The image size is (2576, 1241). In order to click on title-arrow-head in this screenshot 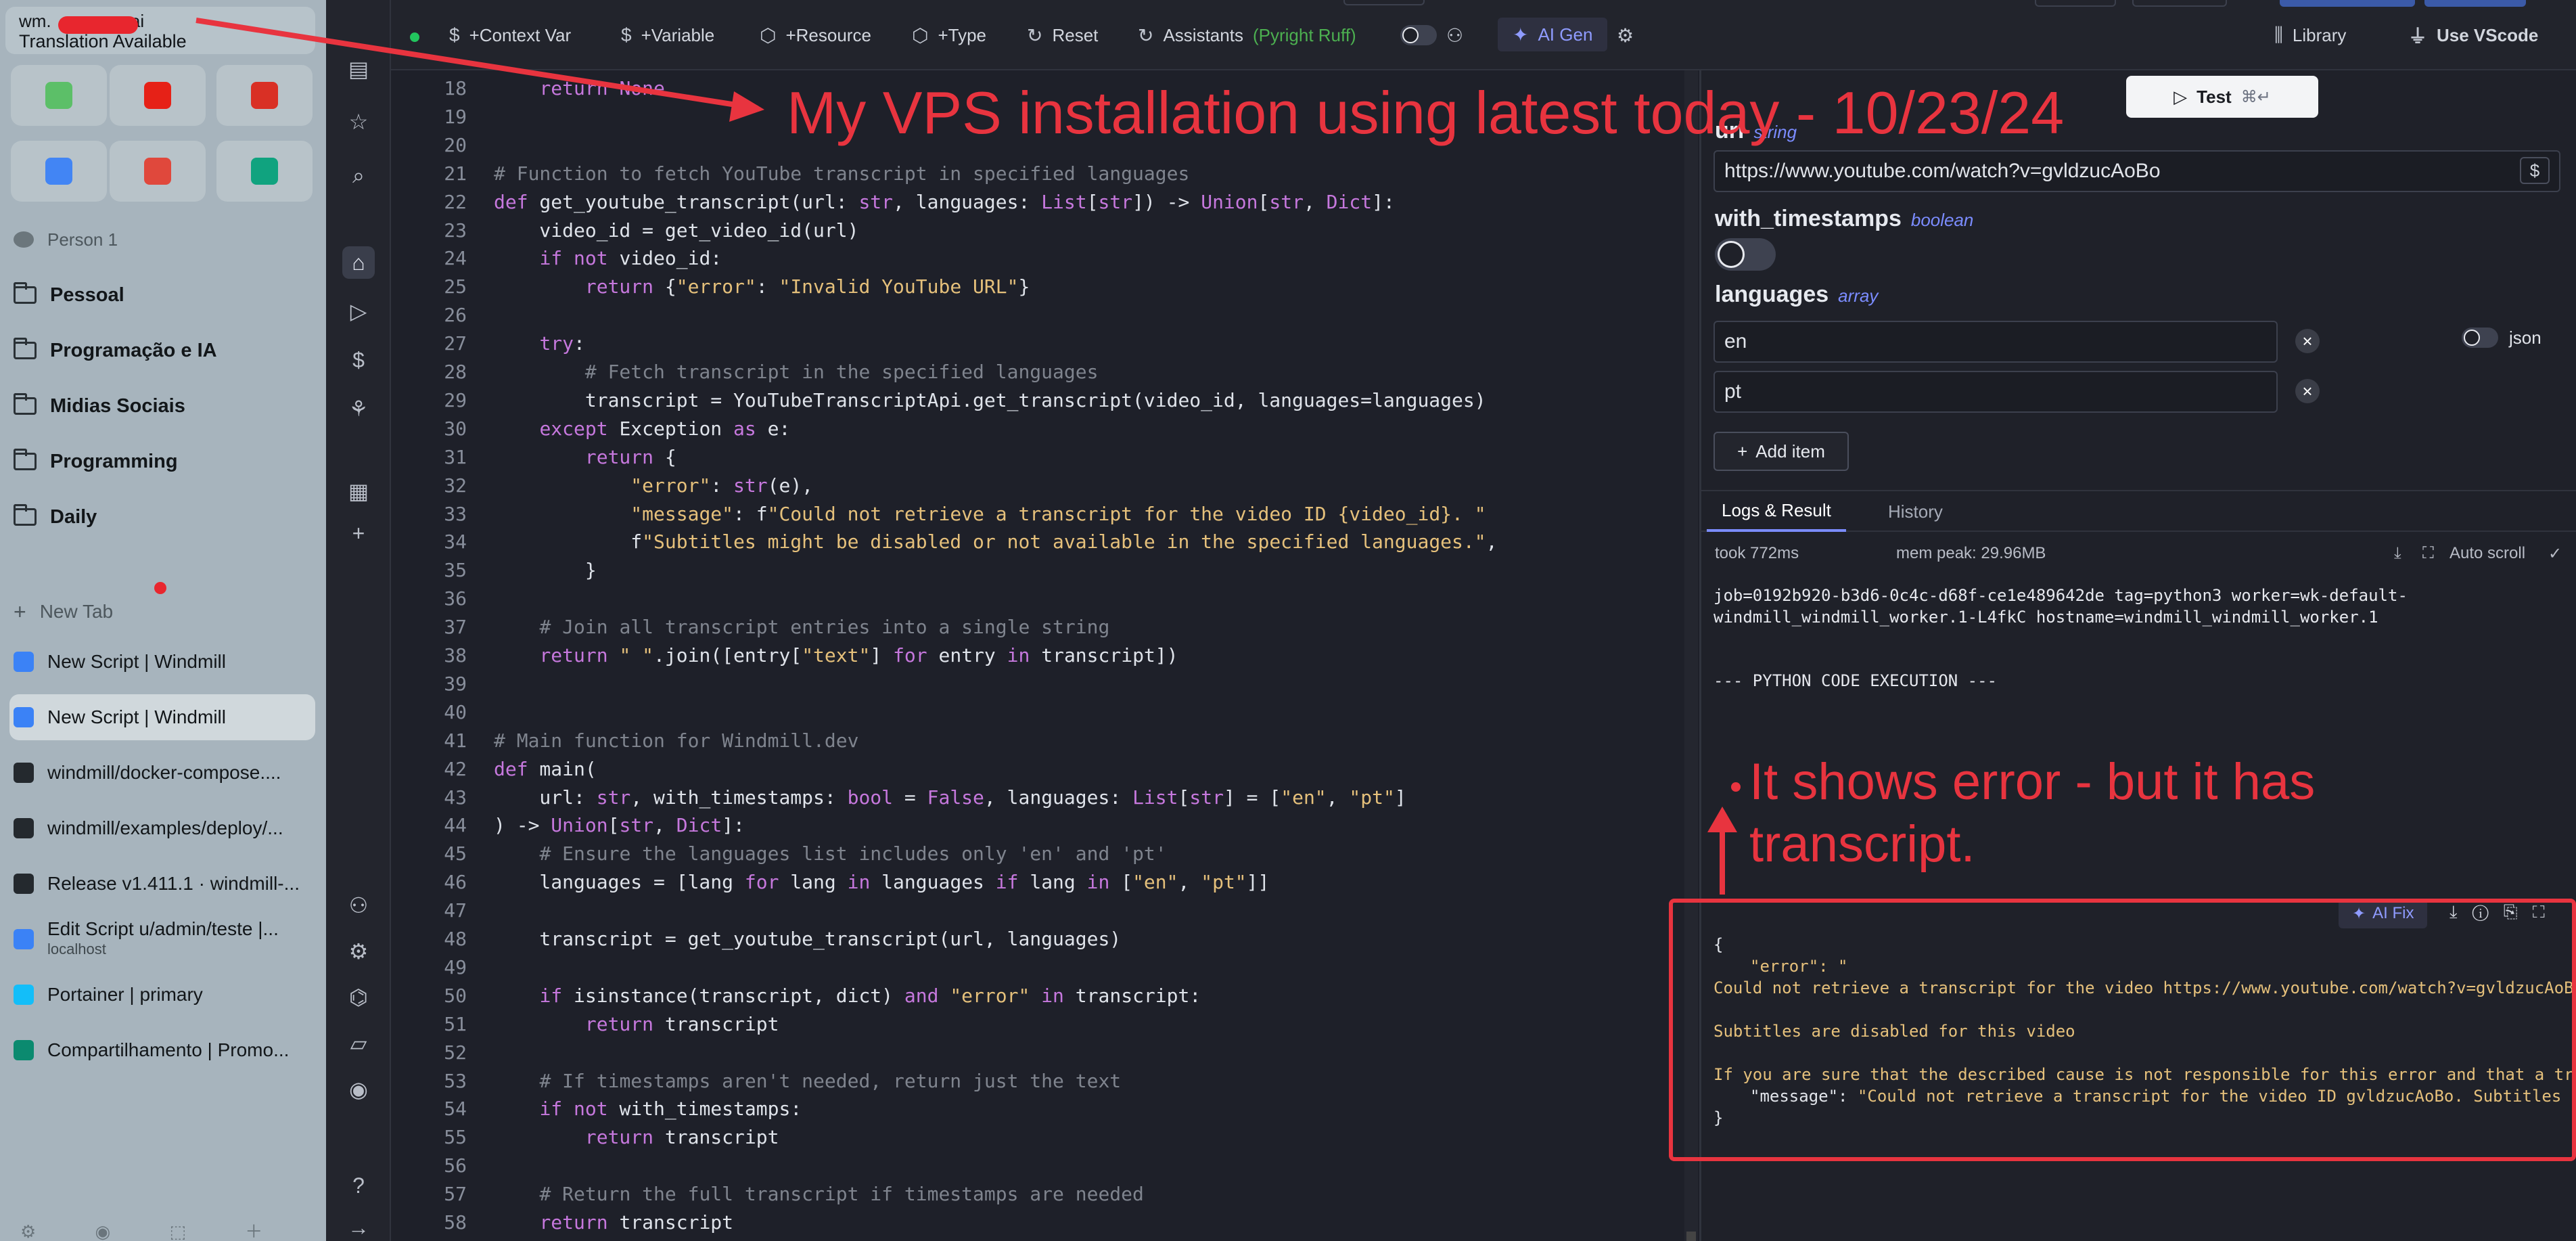, I will do `click(746, 106)`.